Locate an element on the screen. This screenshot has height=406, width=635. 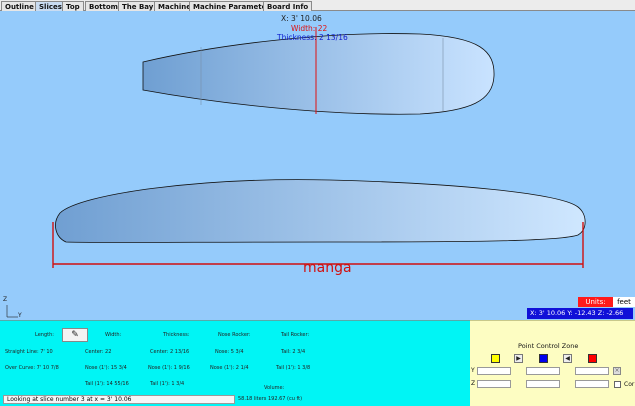
width-label: Width: is located at coordinates (113, 335).